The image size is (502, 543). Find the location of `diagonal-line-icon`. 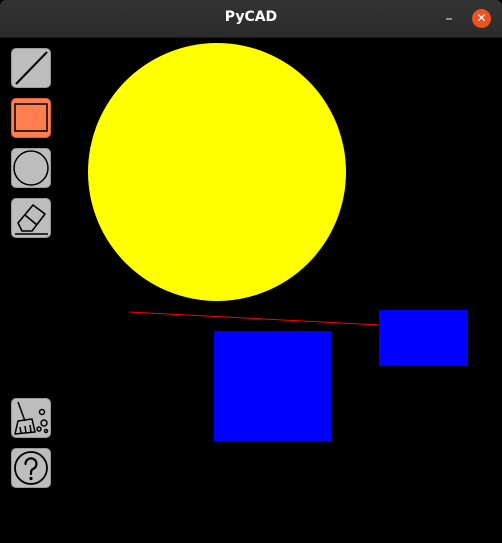

diagonal-line-icon is located at coordinates (31, 68).